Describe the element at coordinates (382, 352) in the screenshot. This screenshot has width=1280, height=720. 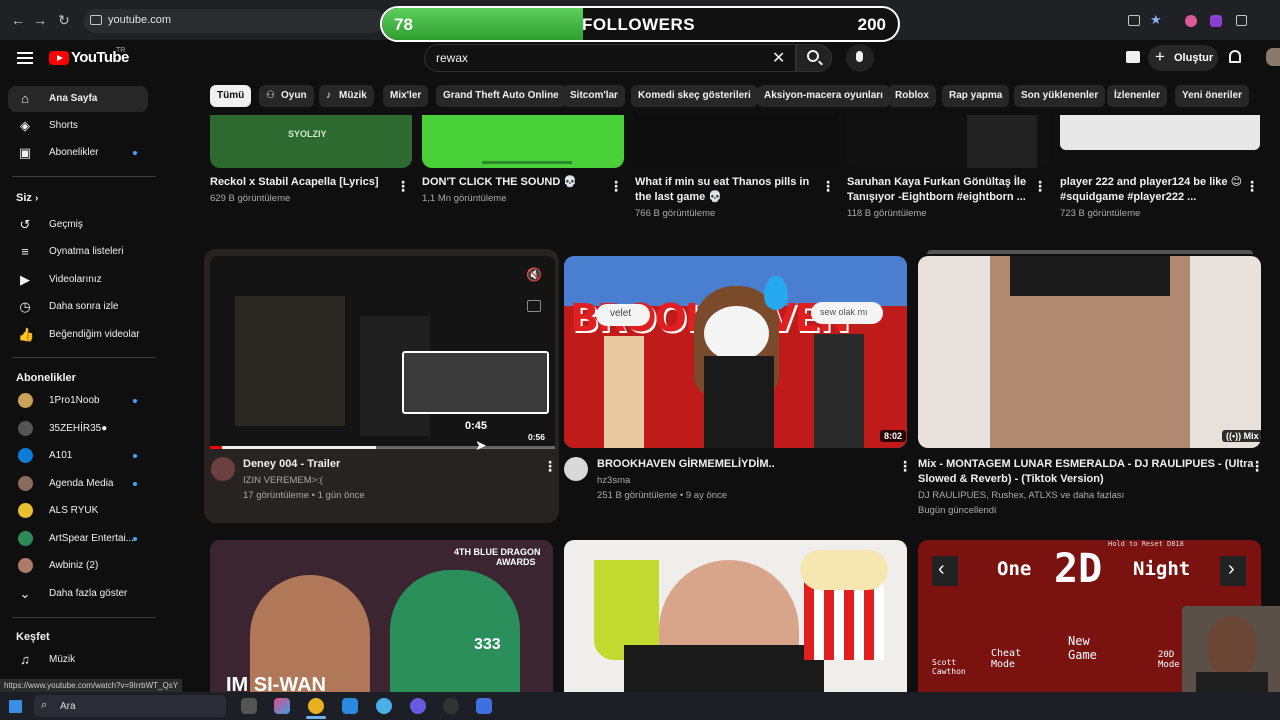
I see `video-preview-player` at that location.